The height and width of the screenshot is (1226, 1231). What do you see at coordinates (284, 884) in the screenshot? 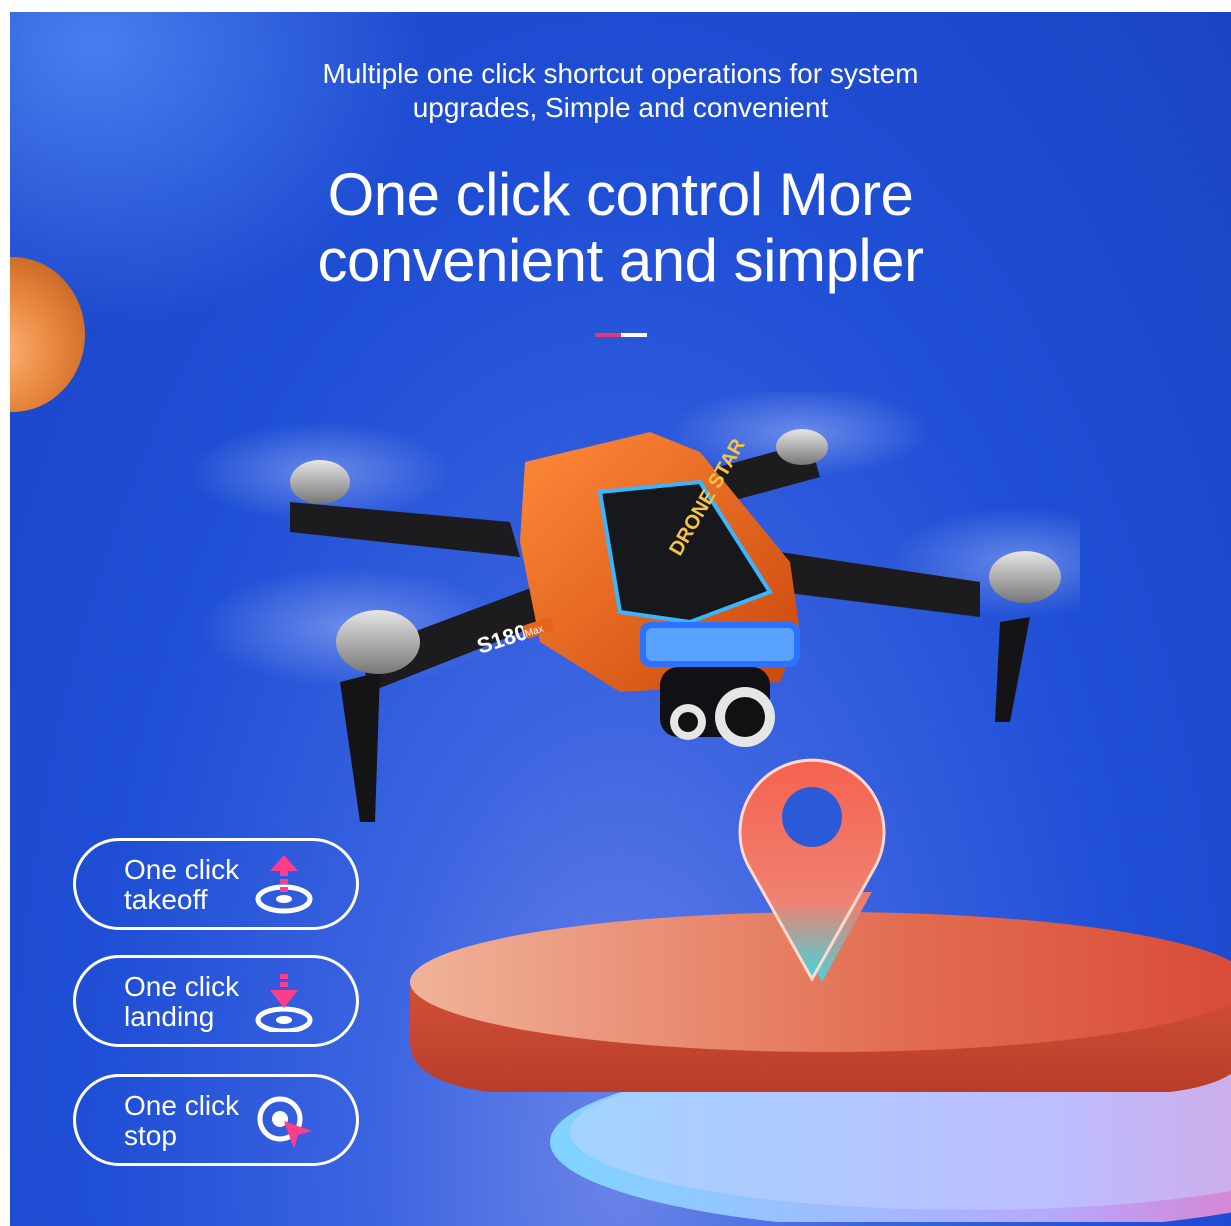
I see `takeoff-icon` at bounding box center [284, 884].